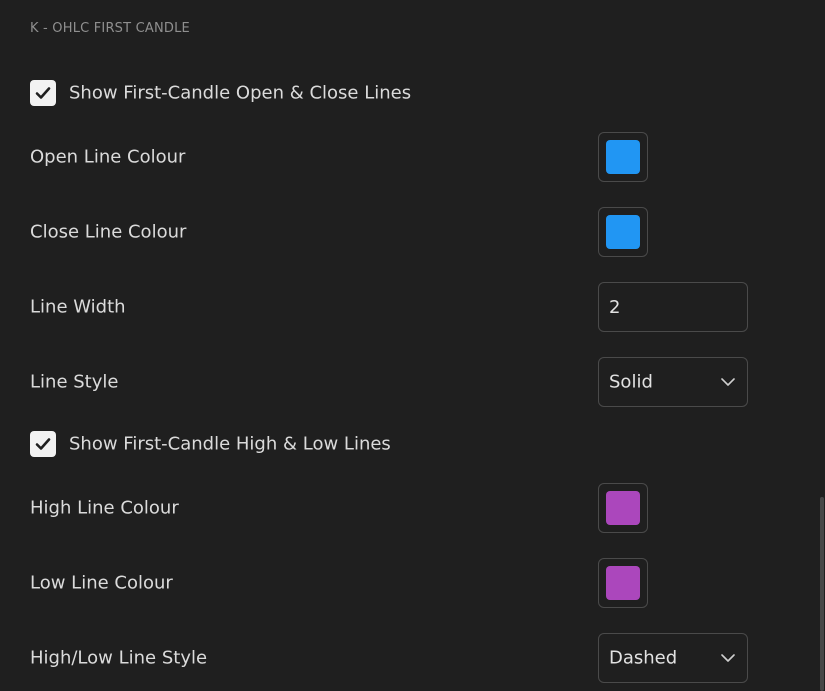 This screenshot has width=825, height=691. Describe the element at coordinates (108, 157) in the screenshot. I see `open-line-colour-label: Open Line Colour` at that location.